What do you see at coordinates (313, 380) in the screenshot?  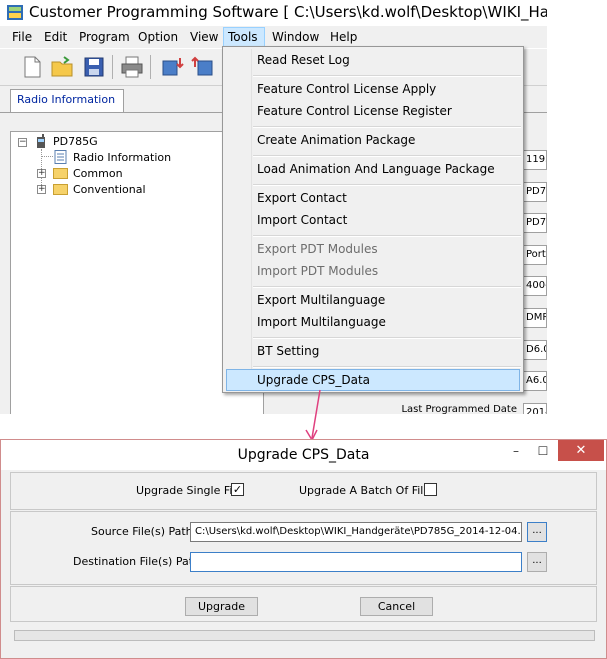 I see `menu-item-upgrade-cps-data: Upgrade CPS_Data` at bounding box center [313, 380].